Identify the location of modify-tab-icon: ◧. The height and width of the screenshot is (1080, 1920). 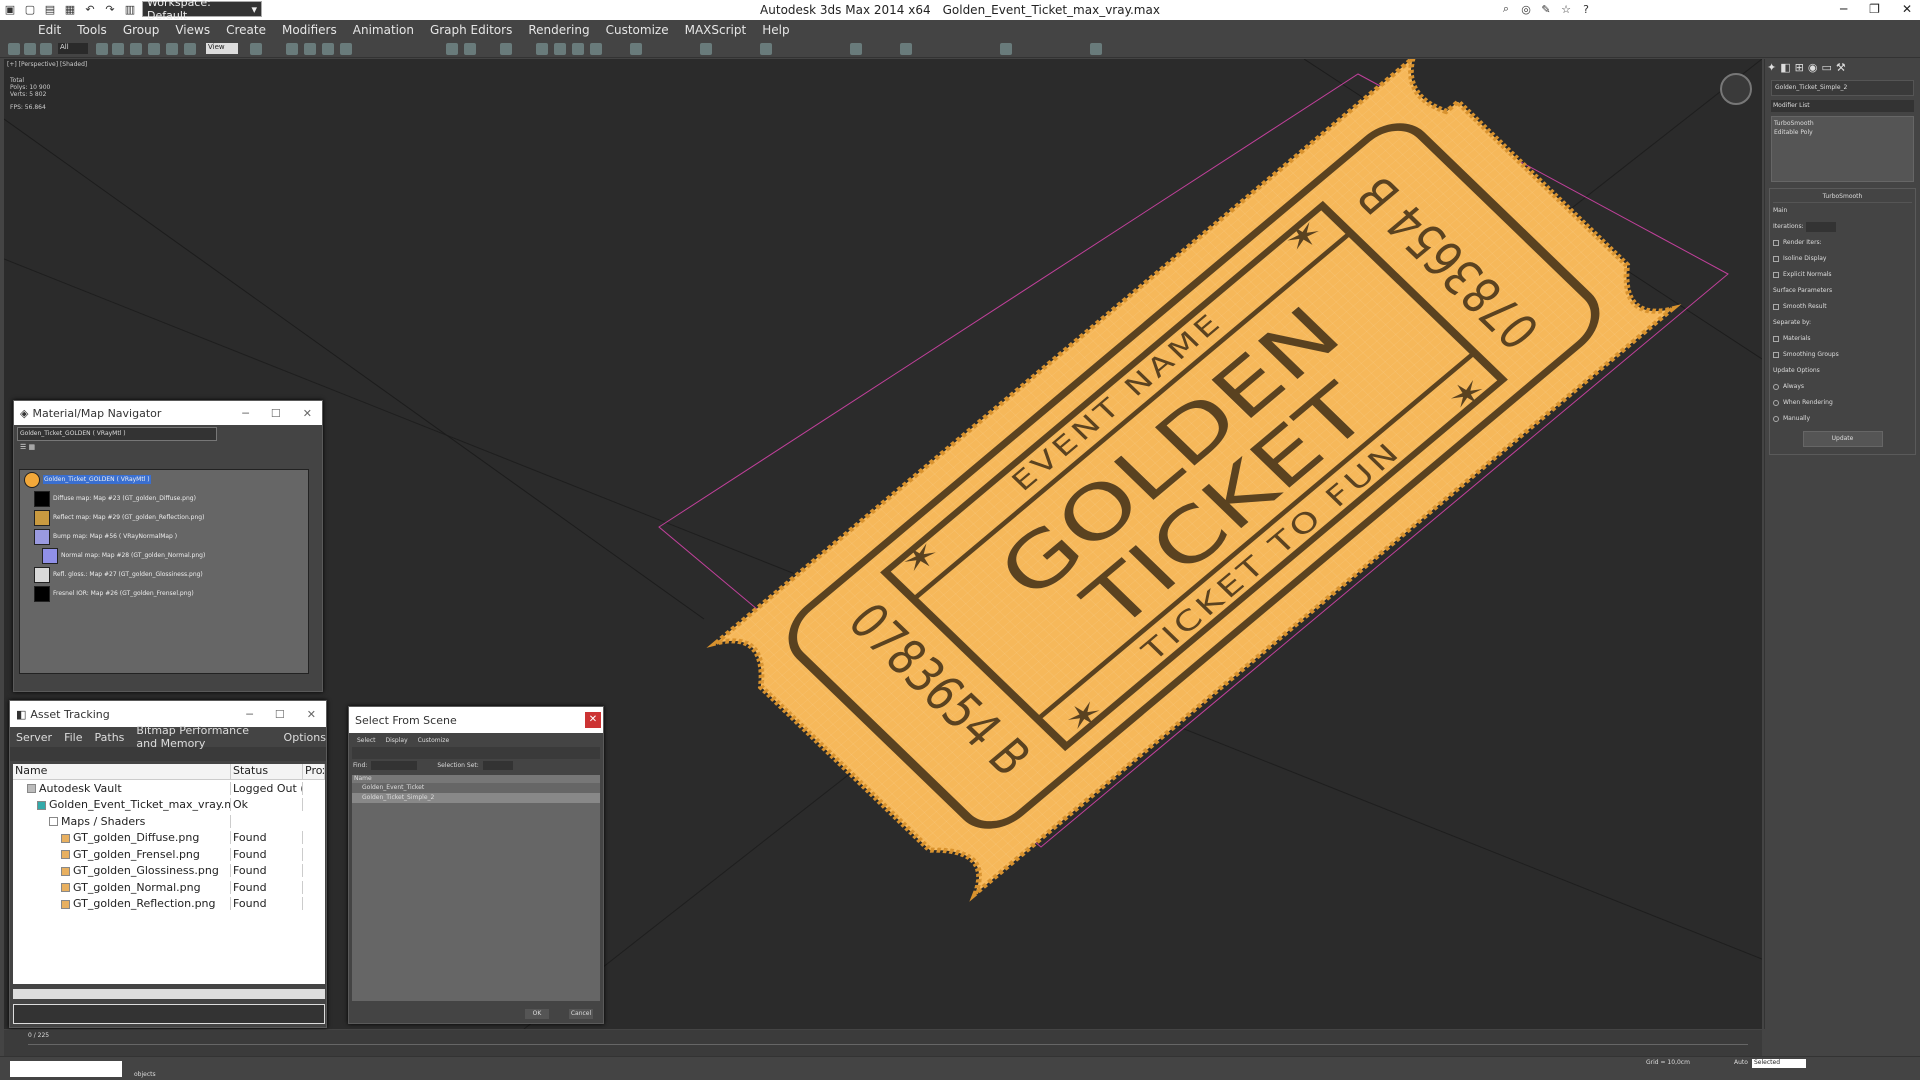
(1785, 67).